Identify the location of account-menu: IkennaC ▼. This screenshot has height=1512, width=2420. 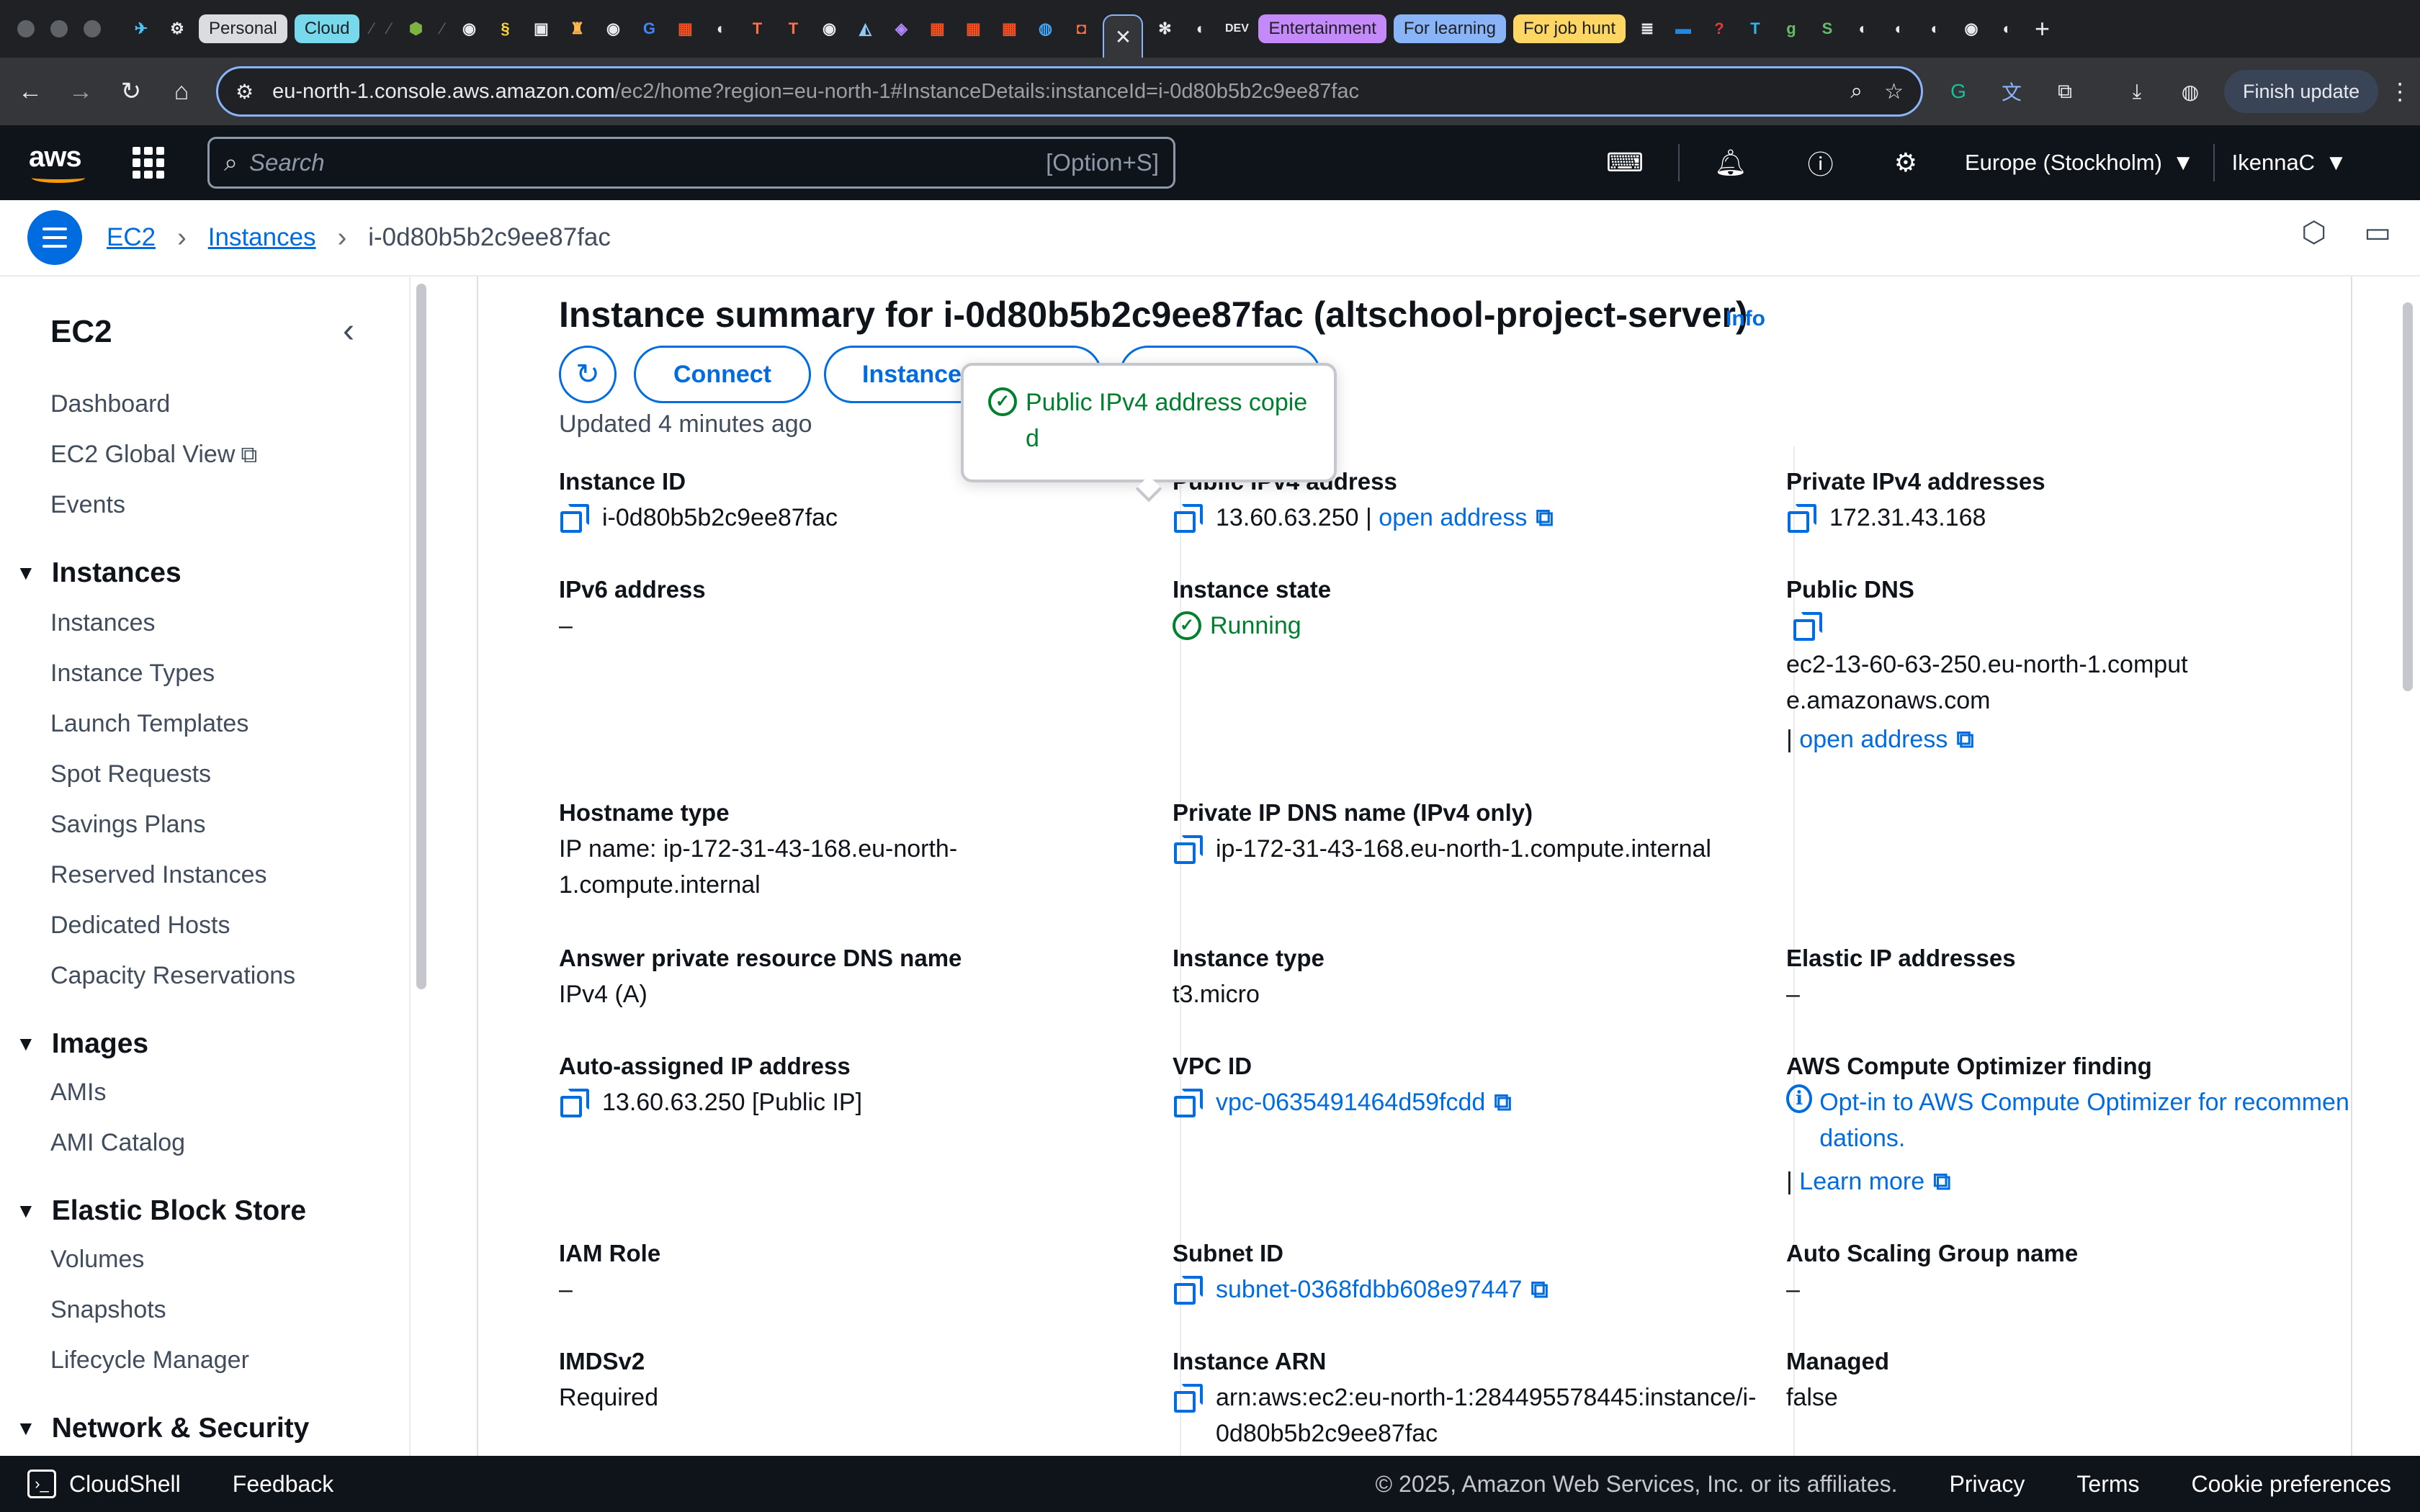
(2289, 163).